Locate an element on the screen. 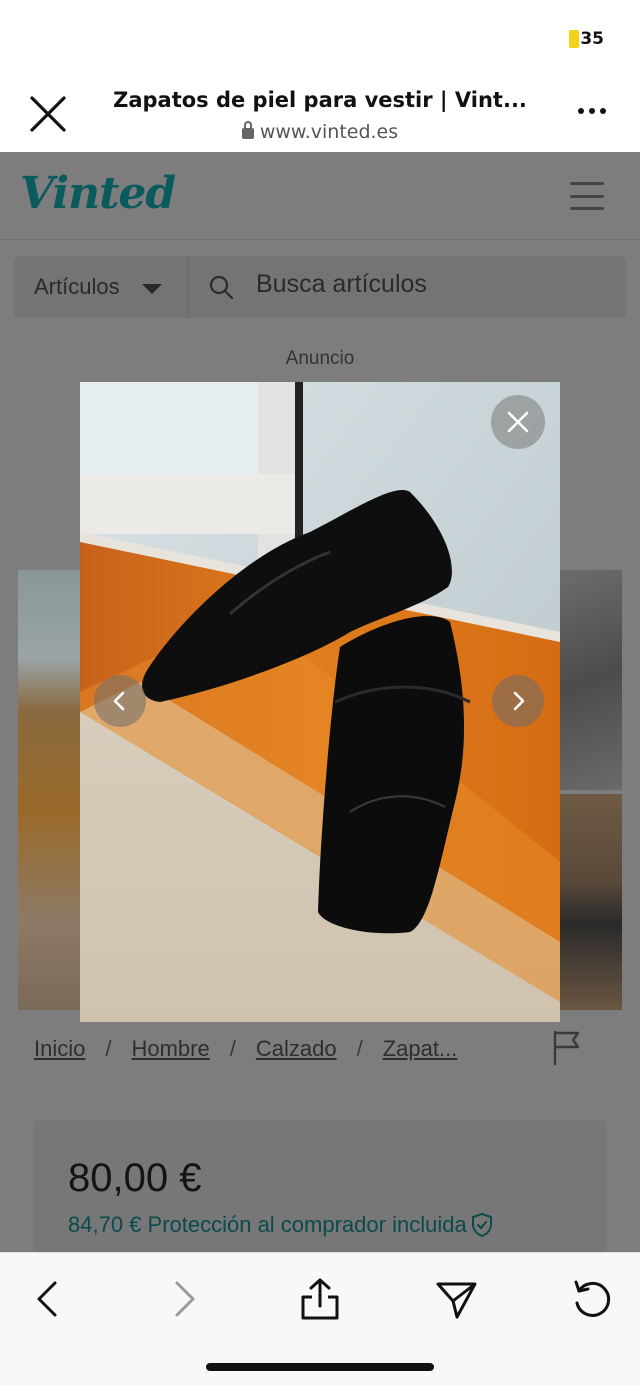  search-bar: Artículos Busca artículos is located at coordinates (320, 287).